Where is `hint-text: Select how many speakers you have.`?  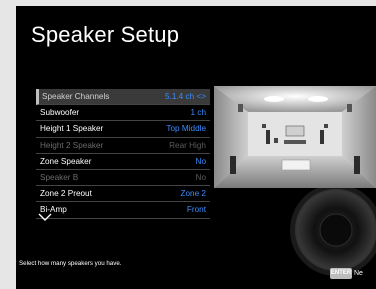
hint-text: Select how many speakers you have. is located at coordinates (70, 263).